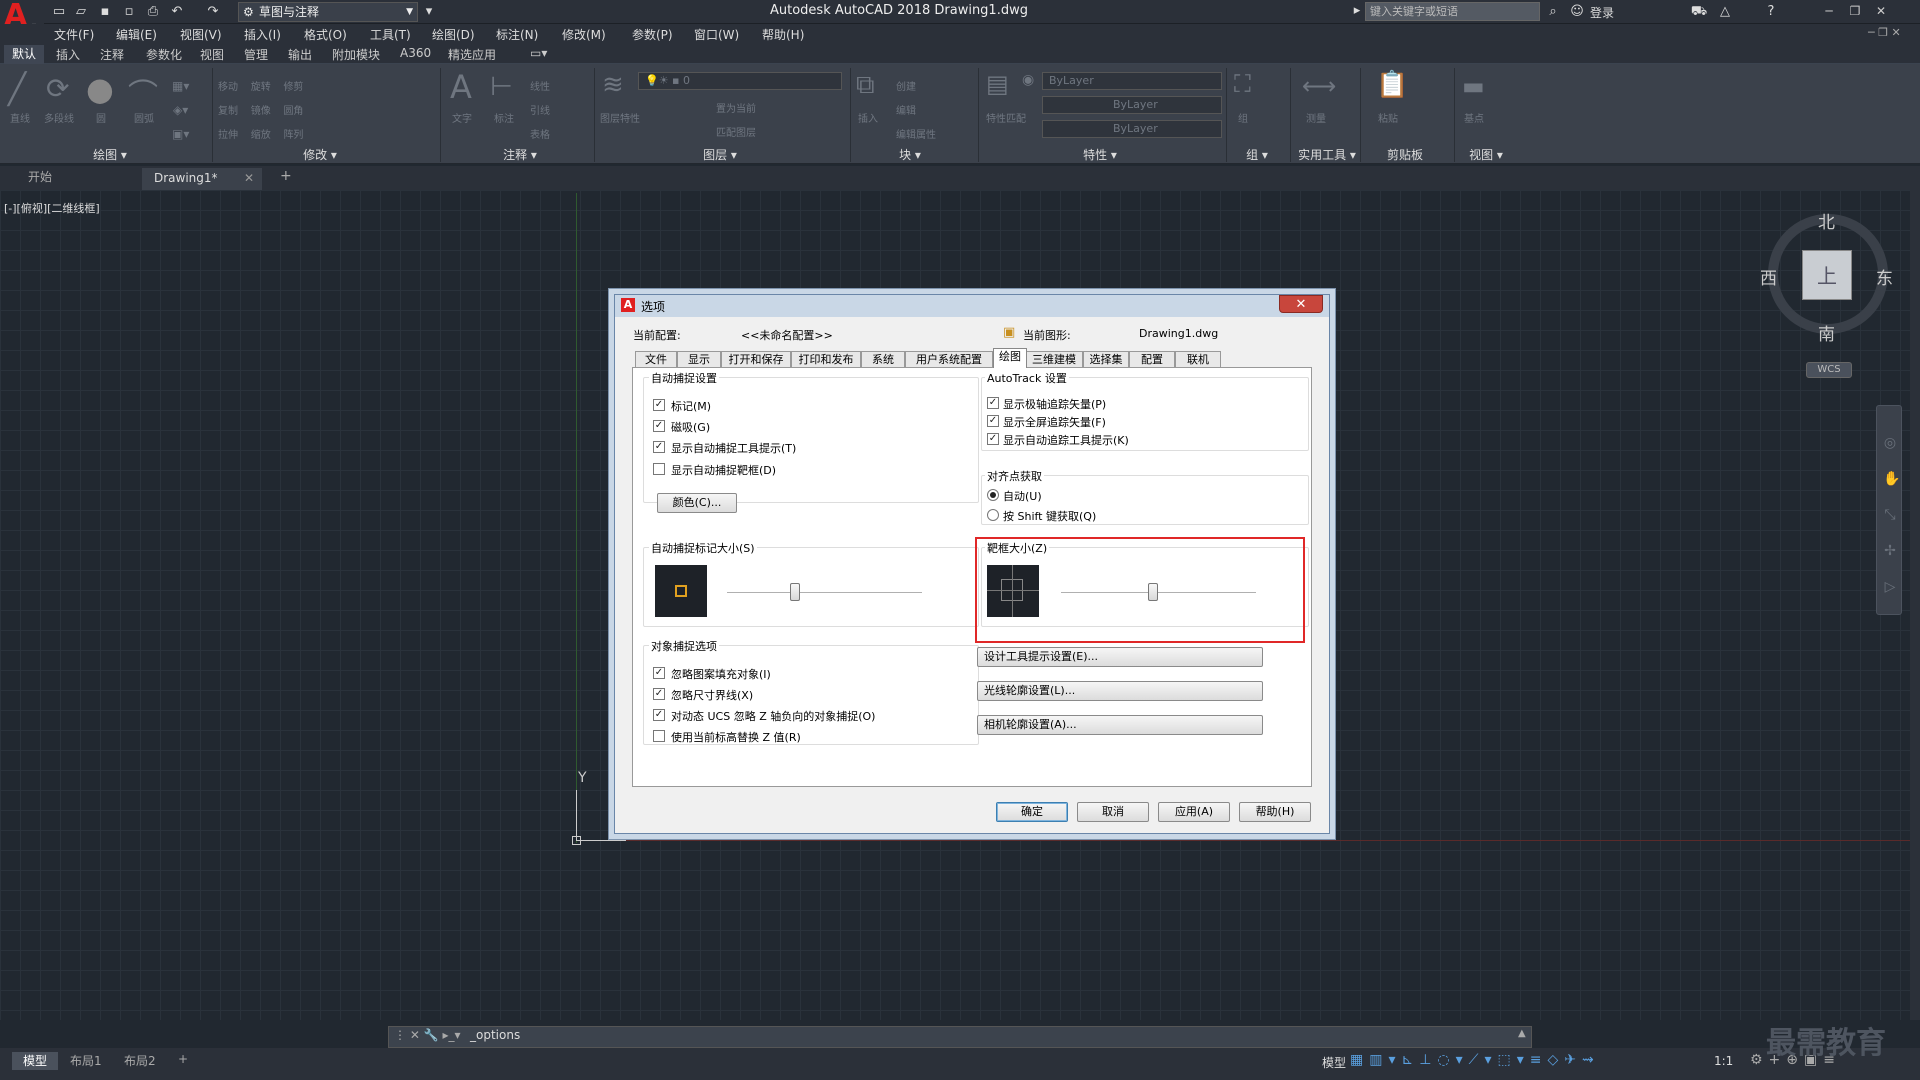 The width and height of the screenshot is (1920, 1080). I want to click on ribbon-tab-options-icon: ▭▾, so click(538, 53).